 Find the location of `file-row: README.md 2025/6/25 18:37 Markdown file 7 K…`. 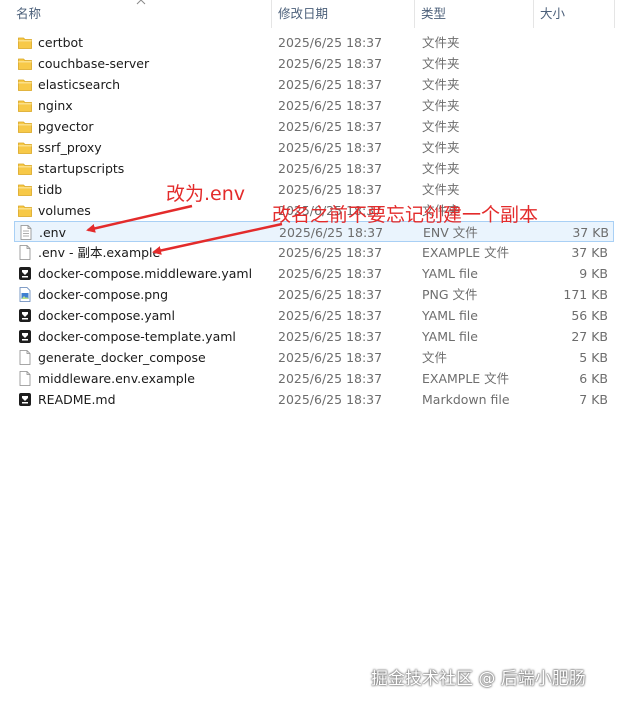

file-row: README.md 2025/6/25 18:37 Markdown file 7 K… is located at coordinates (314, 399).